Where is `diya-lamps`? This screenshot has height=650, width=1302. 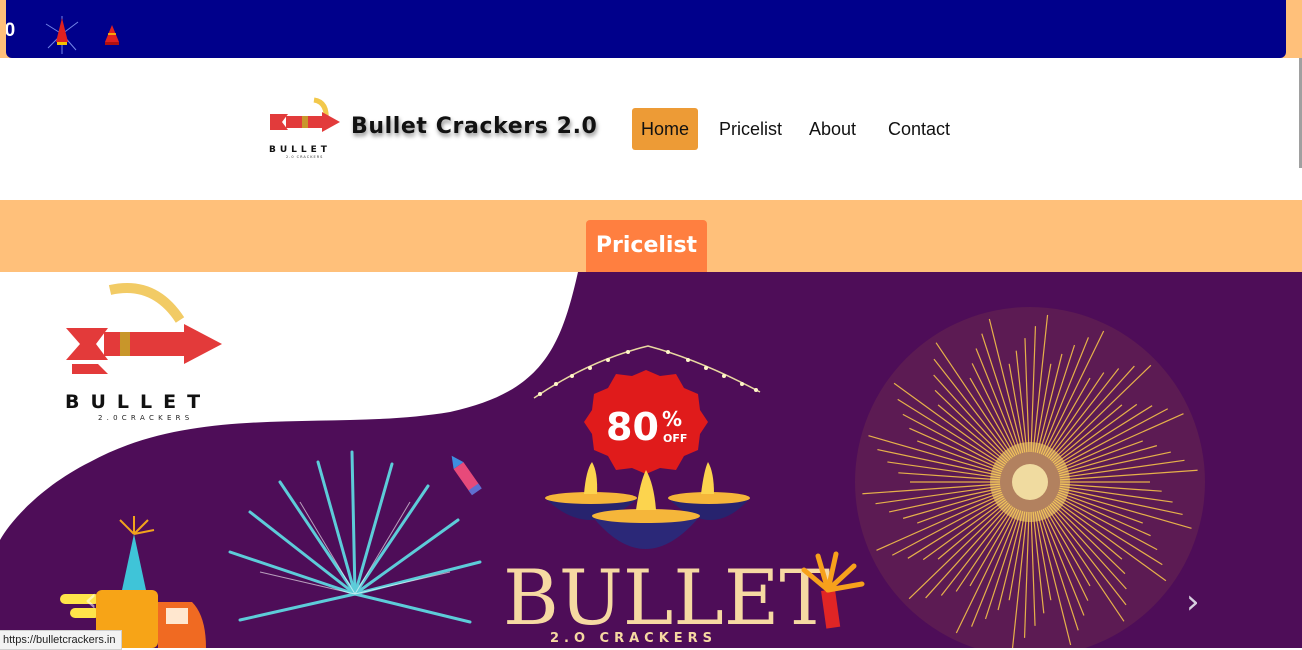 diya-lamps is located at coordinates (647, 505).